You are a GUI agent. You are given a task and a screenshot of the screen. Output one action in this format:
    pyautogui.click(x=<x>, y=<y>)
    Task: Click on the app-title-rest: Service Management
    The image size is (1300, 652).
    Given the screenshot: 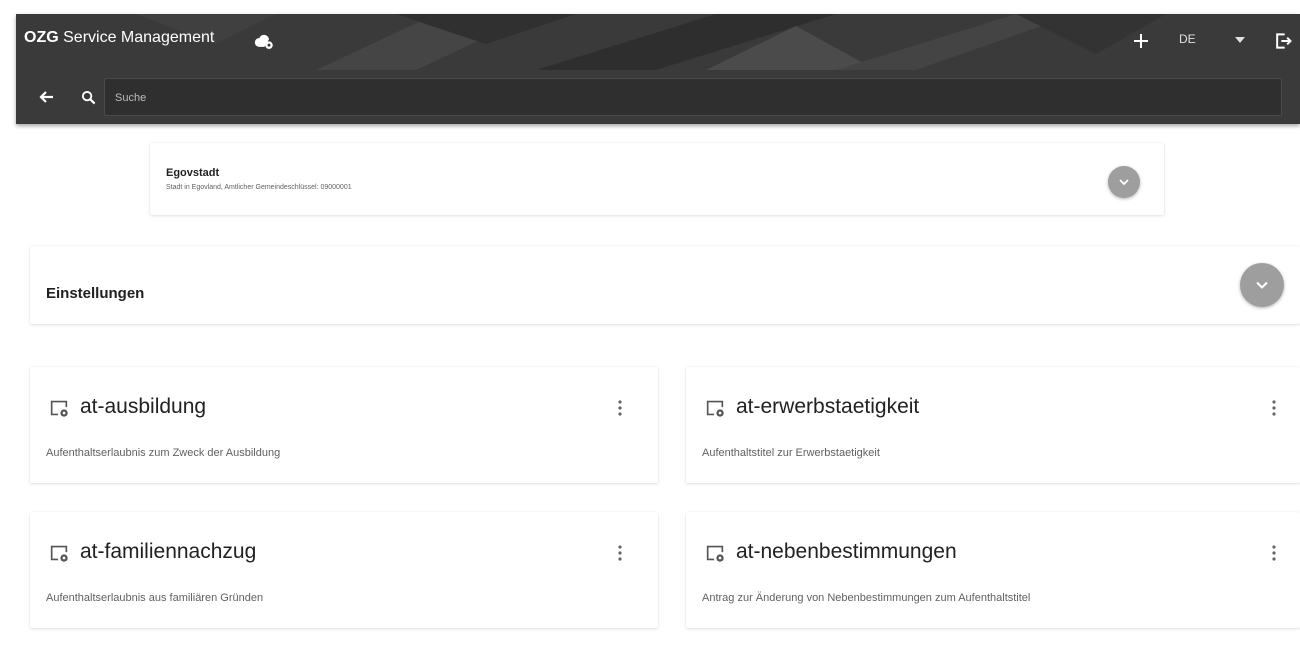 What is the action you would take?
    pyautogui.click(x=136, y=37)
    